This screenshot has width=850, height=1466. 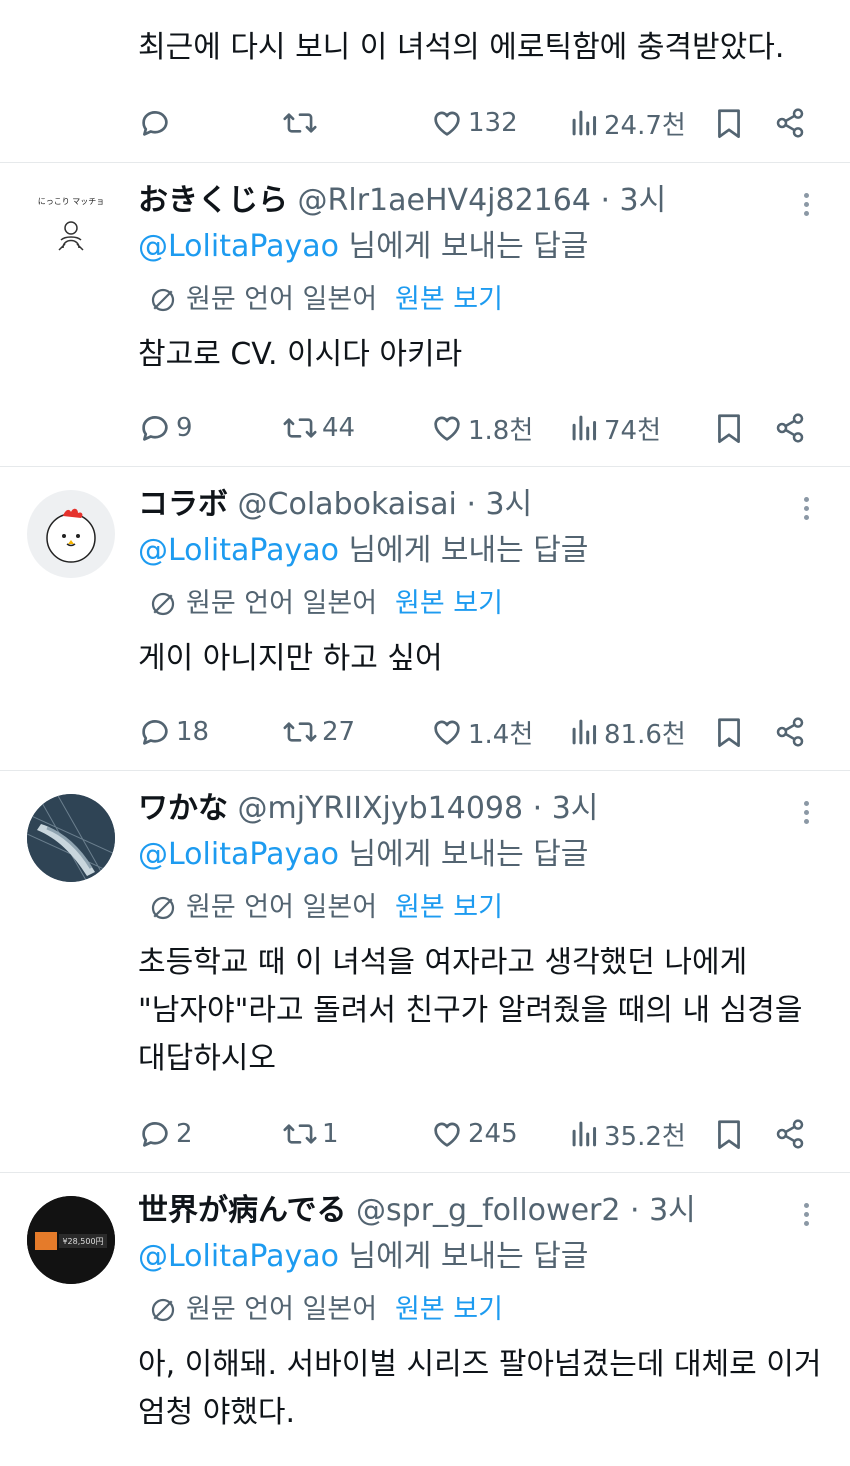 What do you see at coordinates (318, 428) in the screenshot?
I see `retweet-button: 44` at bounding box center [318, 428].